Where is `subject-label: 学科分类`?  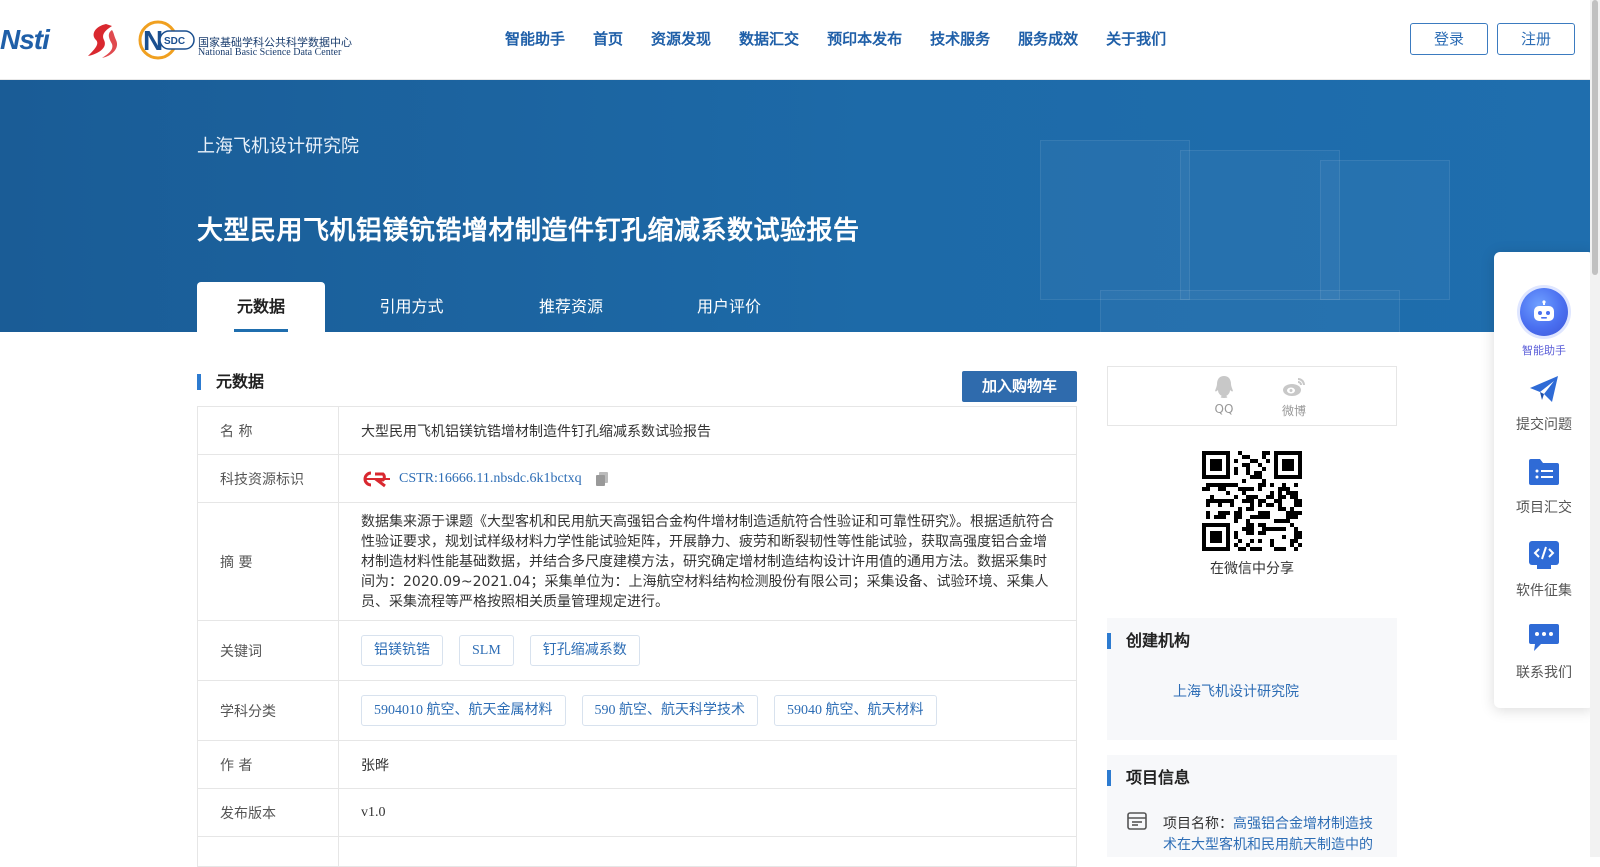
subject-label: 学科分类 is located at coordinates (268, 710).